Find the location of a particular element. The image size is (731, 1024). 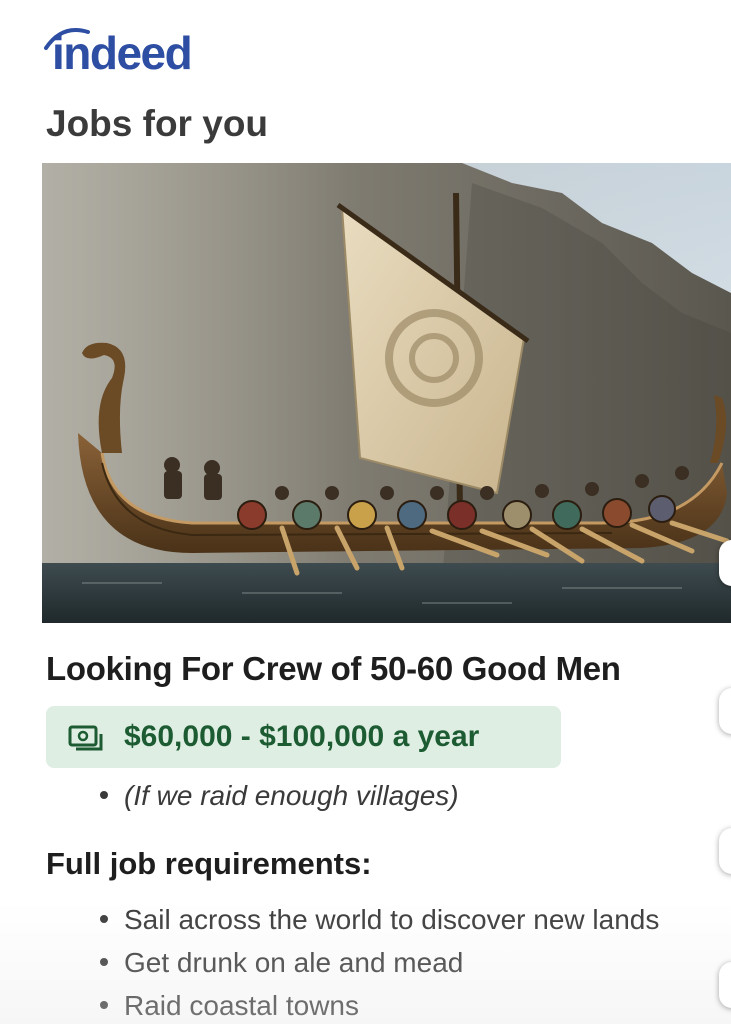

money-icon is located at coordinates (85, 738).